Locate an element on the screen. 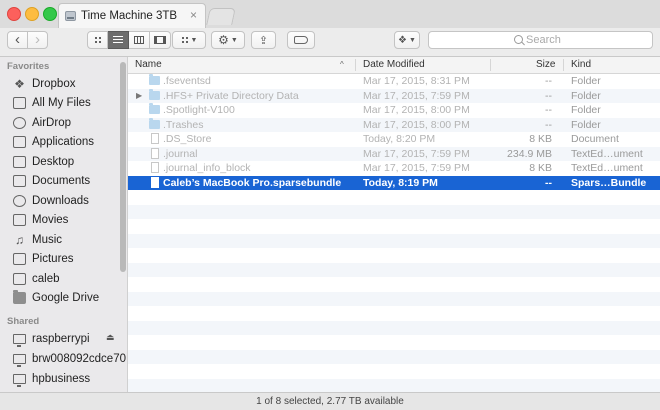 The image size is (660, 410). table-row: .Trashes Mar 17, 2015, 8:00 PM -- Folder is located at coordinates (394, 124).